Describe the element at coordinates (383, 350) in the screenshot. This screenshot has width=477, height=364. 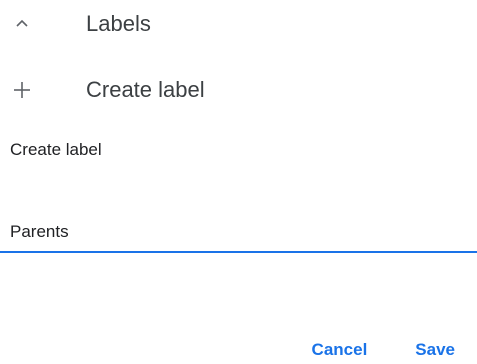
I see `dialog-actions: Cancel Save` at that location.